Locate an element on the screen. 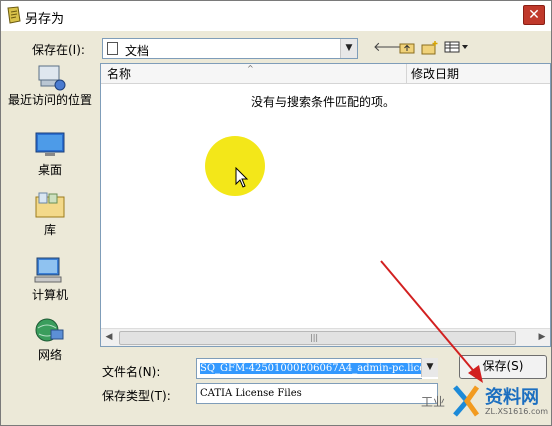 This screenshot has width=552, height=426. place-library: 库 is located at coordinates (50, 214).